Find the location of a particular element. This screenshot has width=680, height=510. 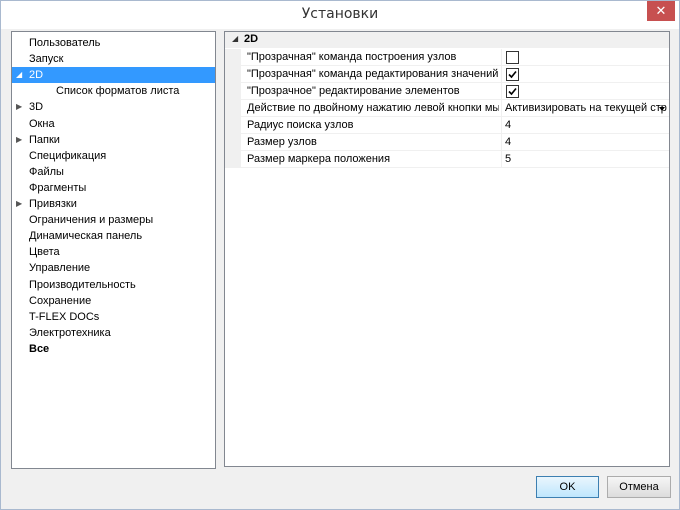

property-row: Размер маркера положения 5 is located at coordinates (447, 159).